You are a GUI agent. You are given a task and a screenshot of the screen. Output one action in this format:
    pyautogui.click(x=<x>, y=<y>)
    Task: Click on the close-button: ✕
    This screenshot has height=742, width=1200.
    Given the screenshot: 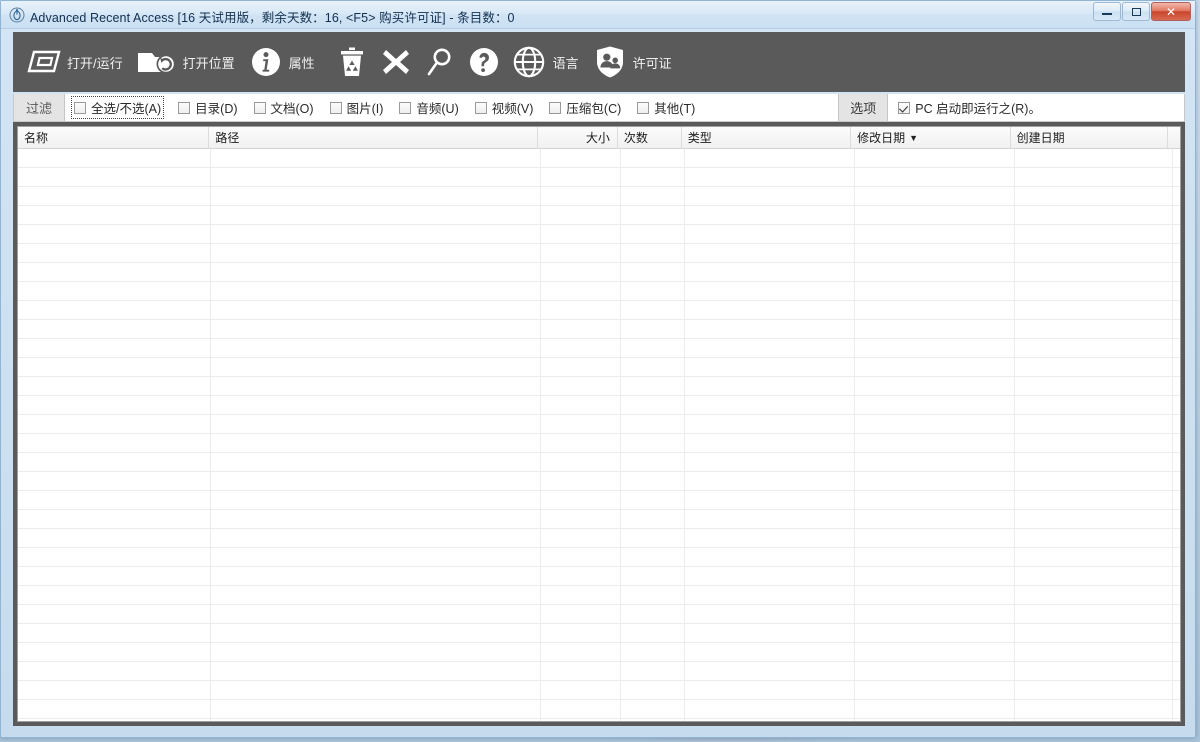 What is the action you would take?
    pyautogui.click(x=1171, y=11)
    